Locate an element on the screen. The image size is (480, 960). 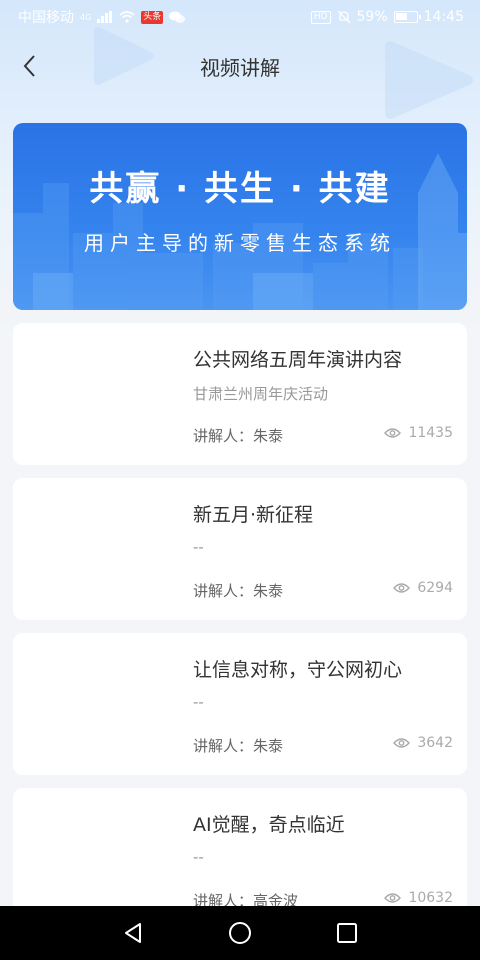
network-label: 4G is located at coordinates (86, 17).